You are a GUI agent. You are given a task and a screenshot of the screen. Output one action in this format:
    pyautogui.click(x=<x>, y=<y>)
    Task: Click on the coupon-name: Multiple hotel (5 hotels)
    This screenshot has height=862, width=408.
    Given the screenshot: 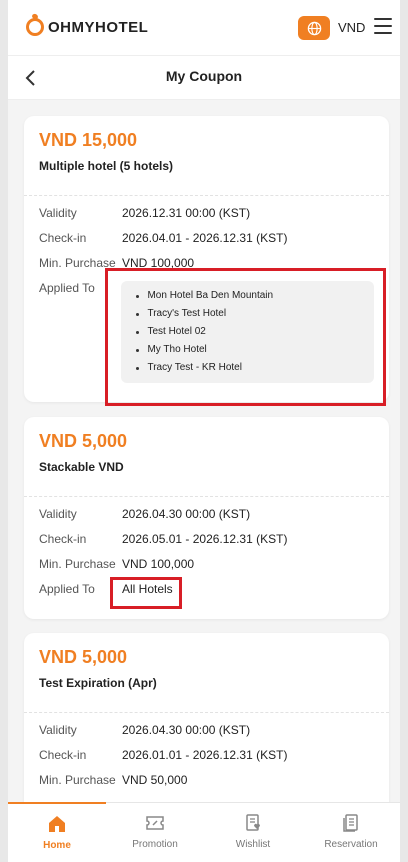 What is the action you would take?
    pyautogui.click(x=106, y=166)
    